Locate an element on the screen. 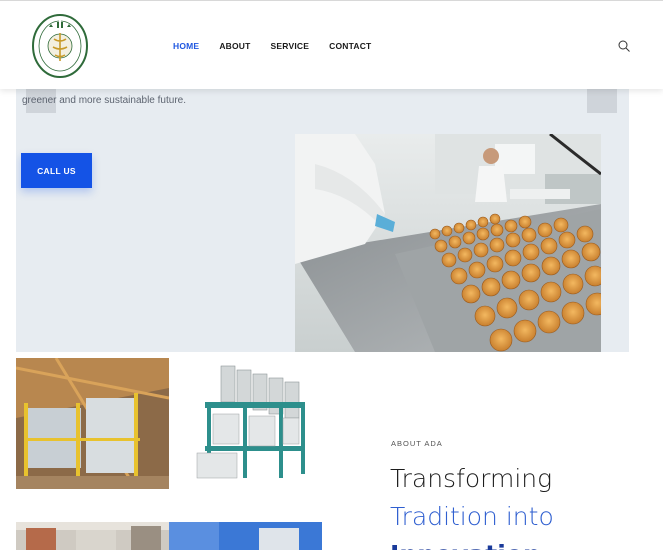 This screenshot has width=663, height=550. main-nav: HOME ABOUT SERVICE CONTACT is located at coordinates (282, 46).